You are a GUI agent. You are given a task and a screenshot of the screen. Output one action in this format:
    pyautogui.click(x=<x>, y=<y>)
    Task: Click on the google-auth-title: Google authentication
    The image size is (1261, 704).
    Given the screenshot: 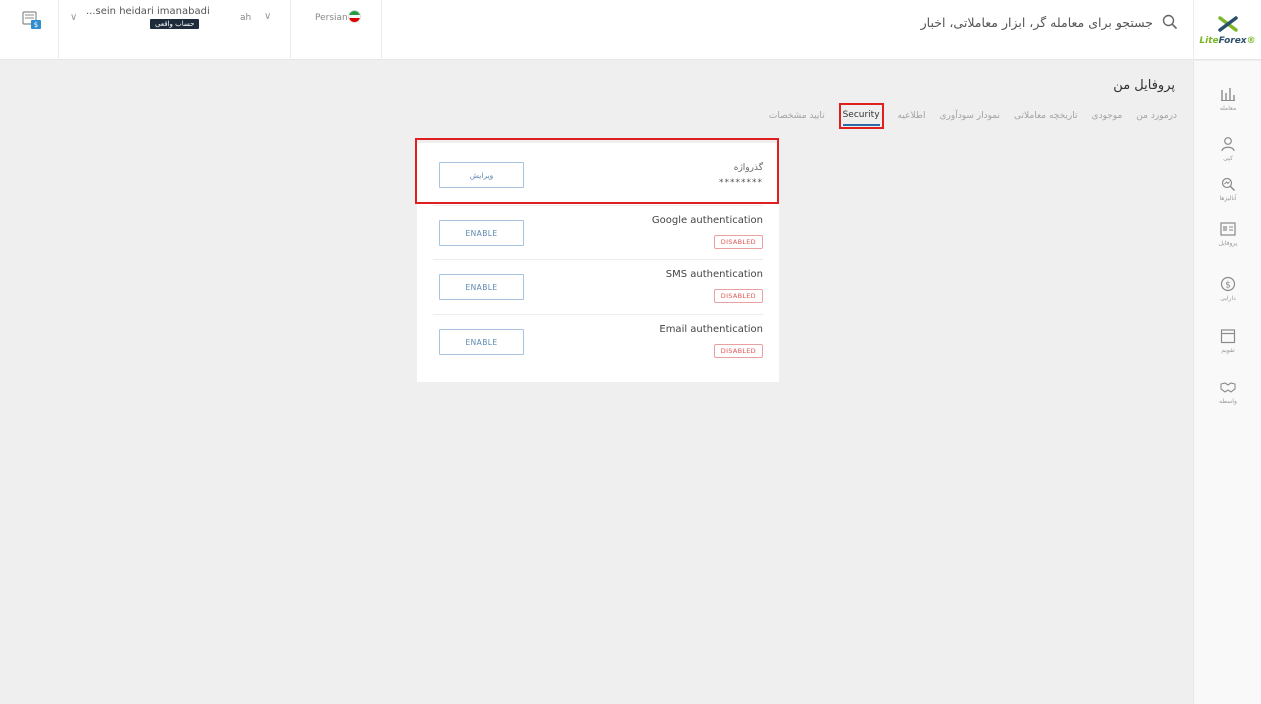 What is the action you would take?
    pyautogui.click(x=707, y=220)
    